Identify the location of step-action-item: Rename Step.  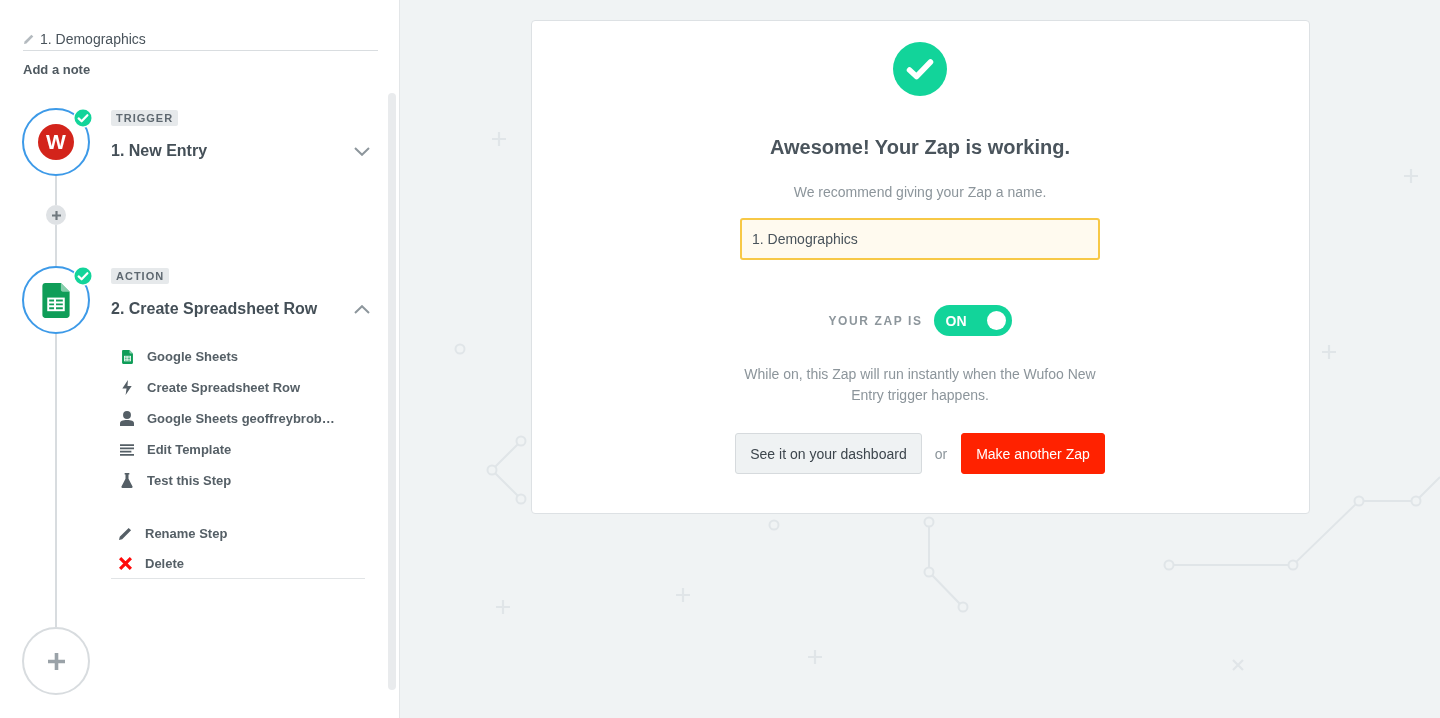
(238, 533).